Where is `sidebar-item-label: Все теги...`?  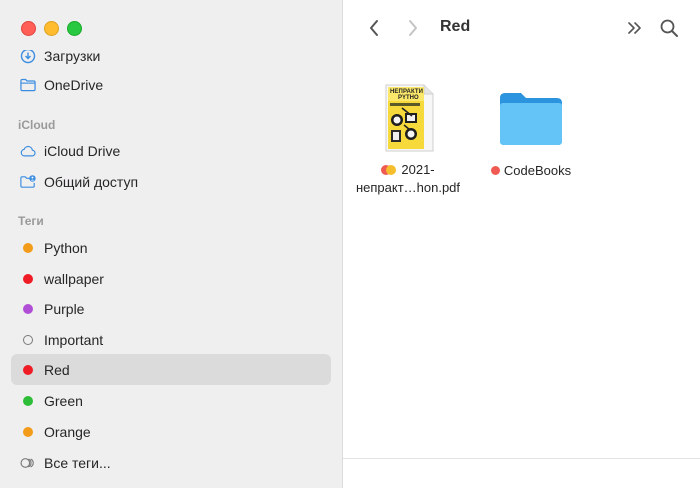 sidebar-item-label: Все теги... is located at coordinates (77, 462).